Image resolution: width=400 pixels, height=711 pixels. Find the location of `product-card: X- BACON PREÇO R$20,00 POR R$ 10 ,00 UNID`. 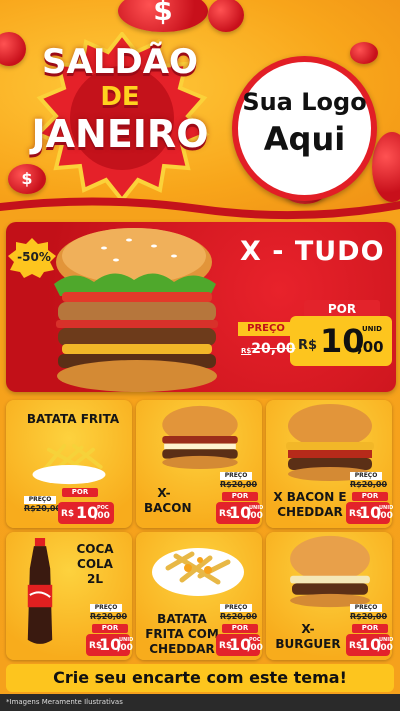

product-card: X- BACON PREÇO R$20,00 POR R$ 10 ,00 UNID is located at coordinates (200, 464).